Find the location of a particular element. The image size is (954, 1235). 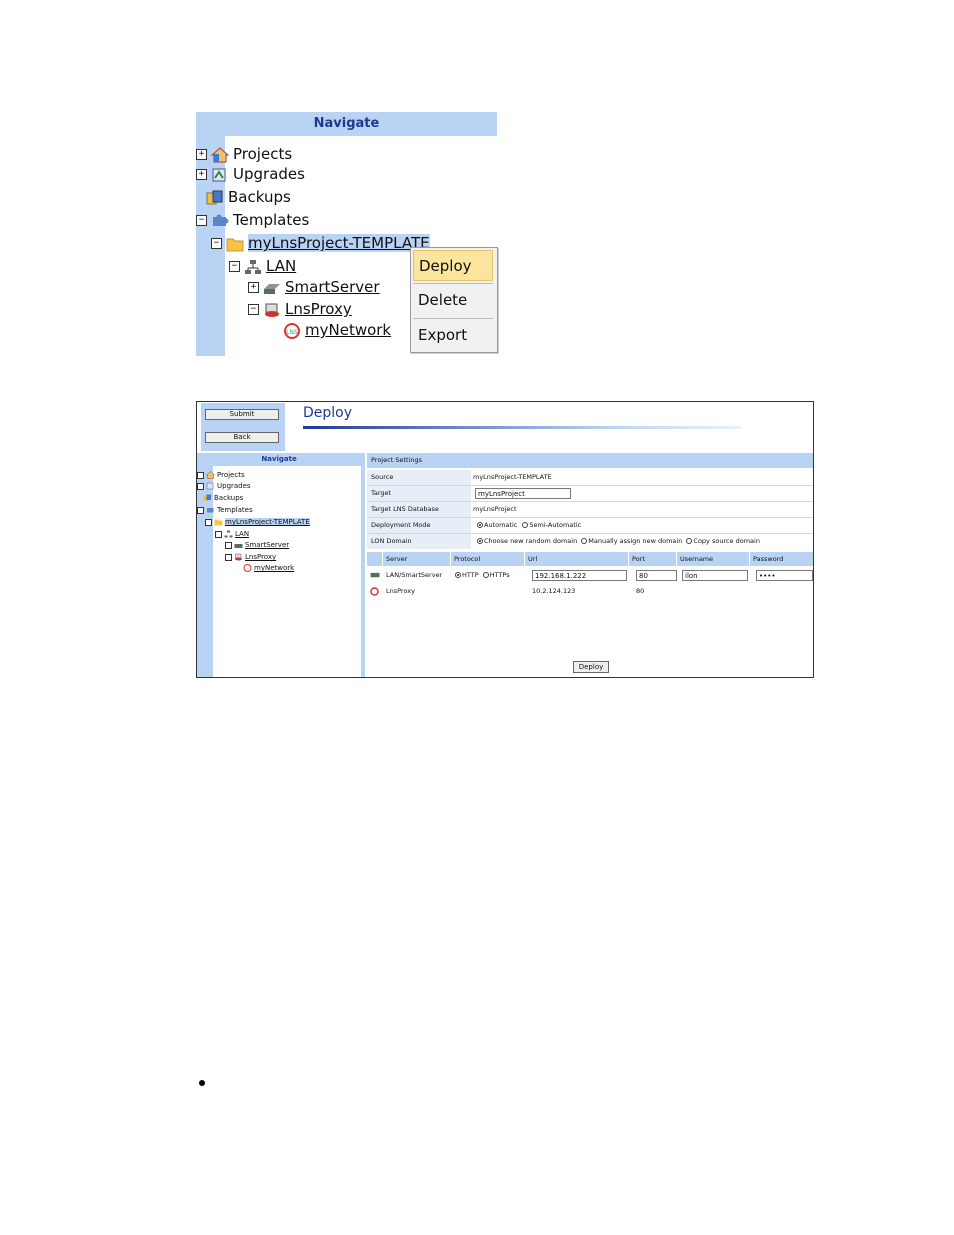

tree-label: SmartServer is located at coordinates (332, 287).